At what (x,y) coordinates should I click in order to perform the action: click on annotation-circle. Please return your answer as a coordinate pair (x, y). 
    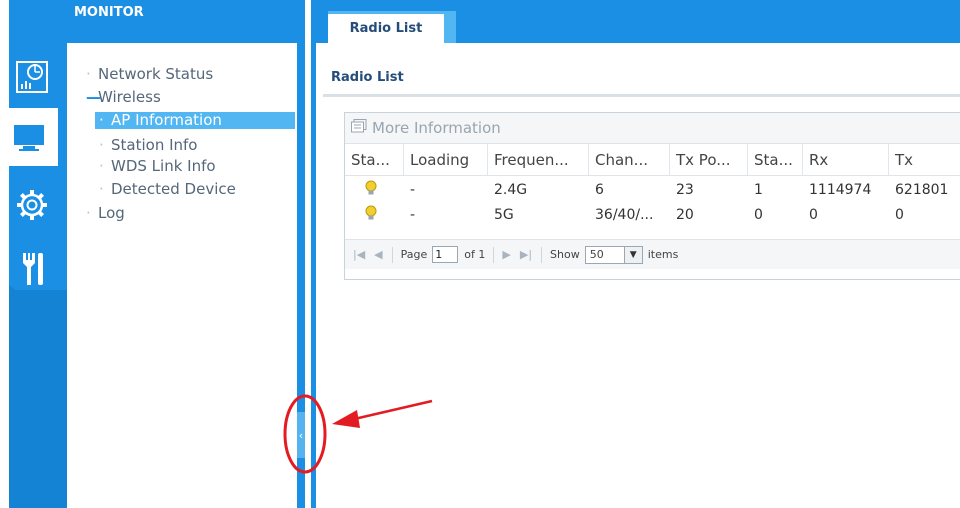
    Looking at the image, I should click on (305, 434).